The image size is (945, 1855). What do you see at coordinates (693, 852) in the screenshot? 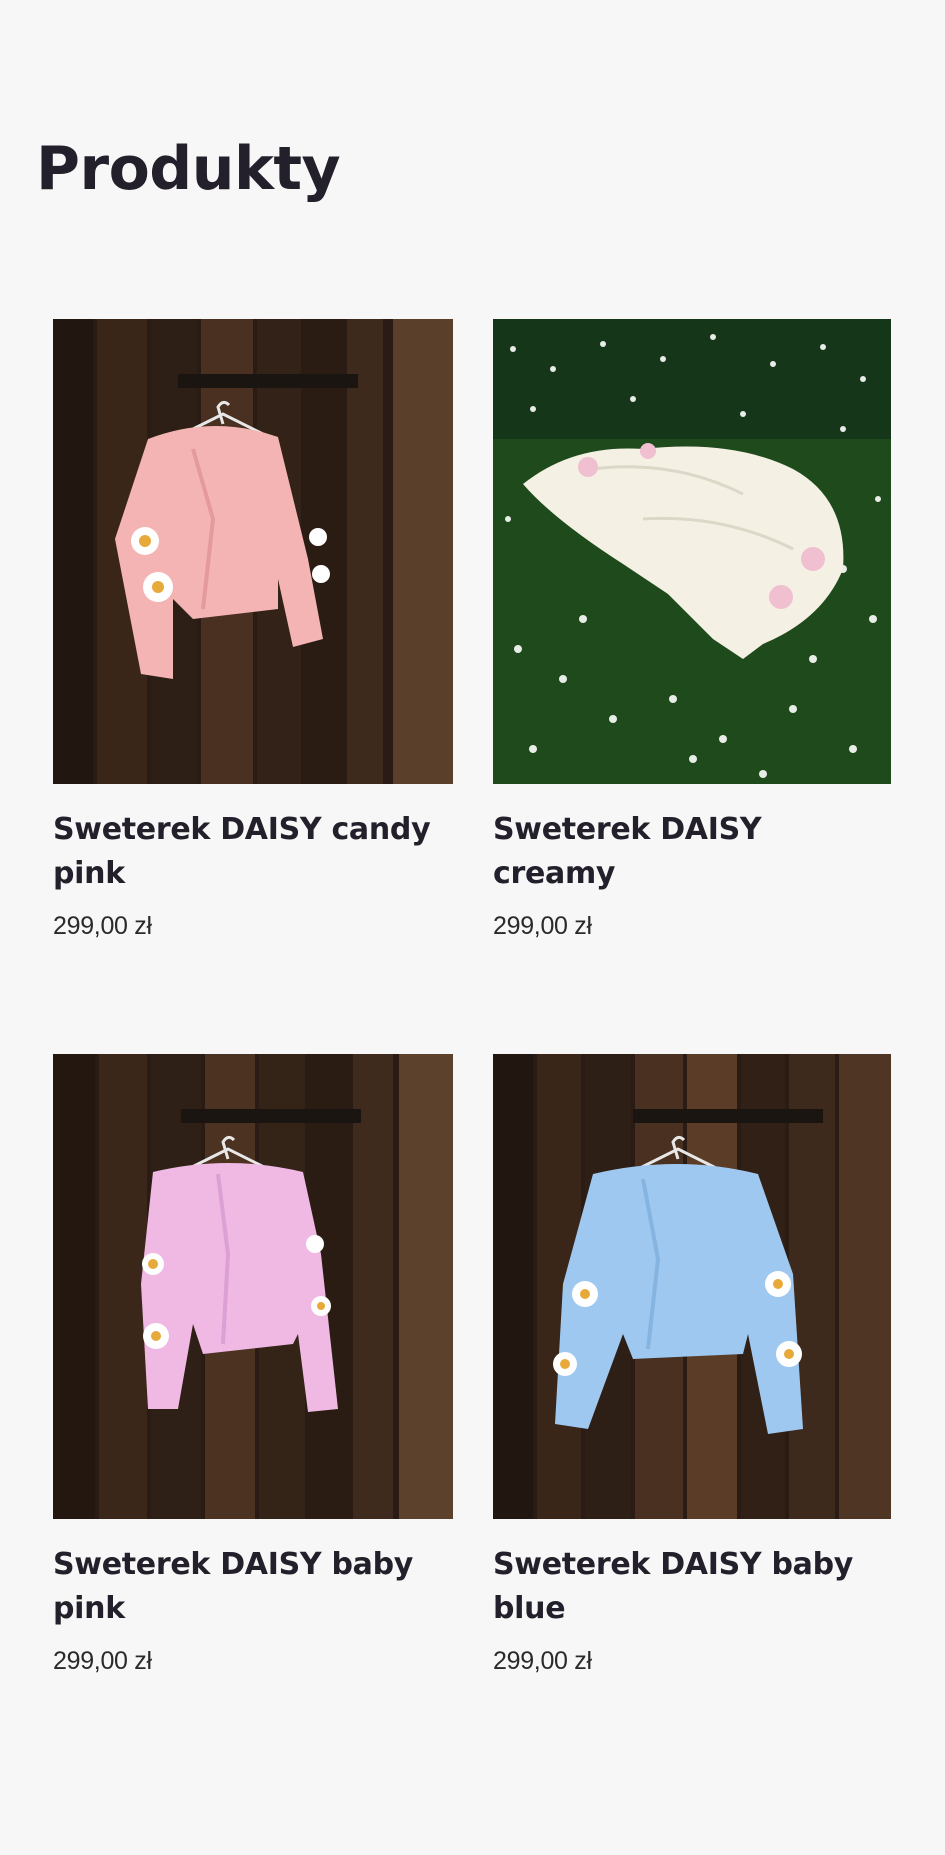
I see `product-title: Sweterek DAISY creamy` at bounding box center [693, 852].